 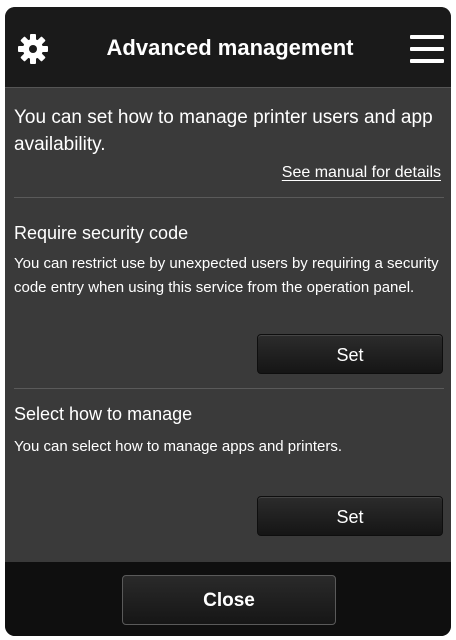 What do you see at coordinates (350, 516) in the screenshot?
I see `manage-method-set-button: Set` at bounding box center [350, 516].